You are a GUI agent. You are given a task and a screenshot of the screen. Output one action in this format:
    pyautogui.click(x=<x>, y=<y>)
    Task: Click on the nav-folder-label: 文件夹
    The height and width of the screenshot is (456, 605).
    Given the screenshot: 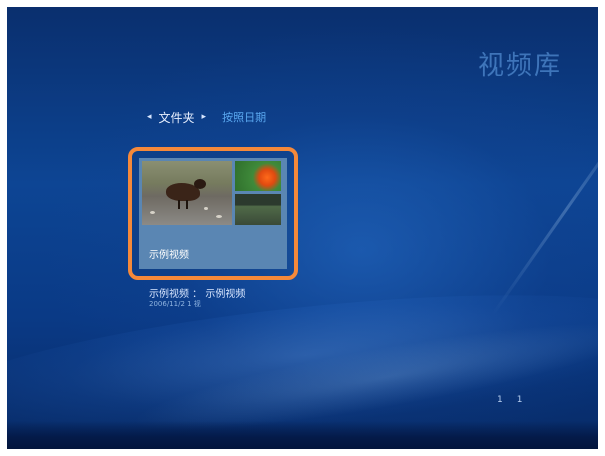 What is the action you would take?
    pyautogui.click(x=177, y=117)
    